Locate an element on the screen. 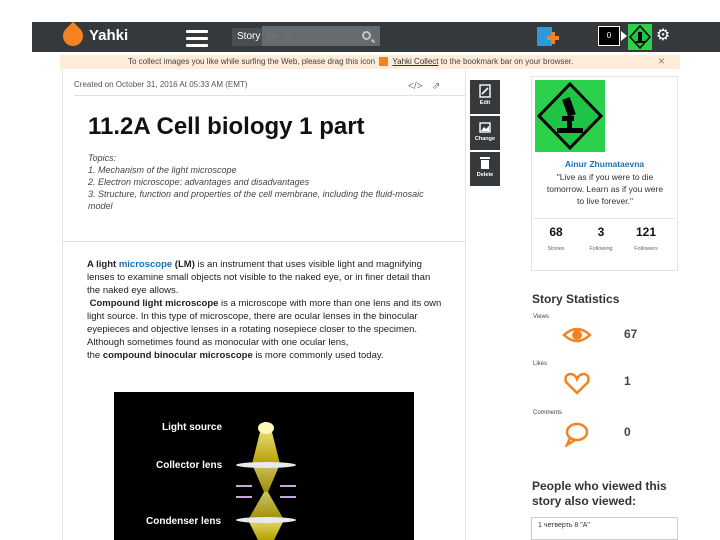  arrow-icon is located at coordinates (624, 36).